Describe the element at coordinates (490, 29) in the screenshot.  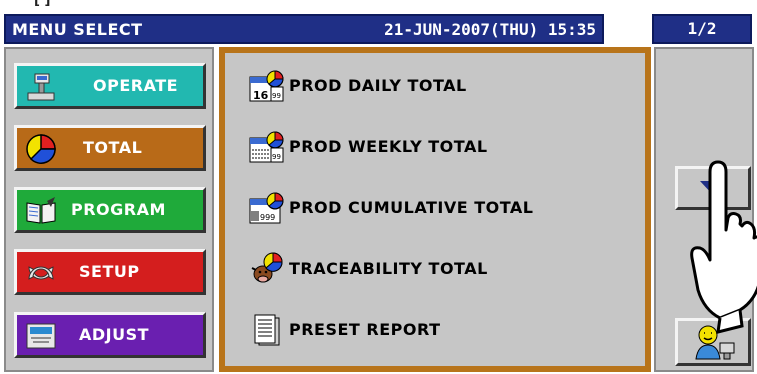
I see `datetime: 21-JUN-2007(THU) 15:35` at that location.